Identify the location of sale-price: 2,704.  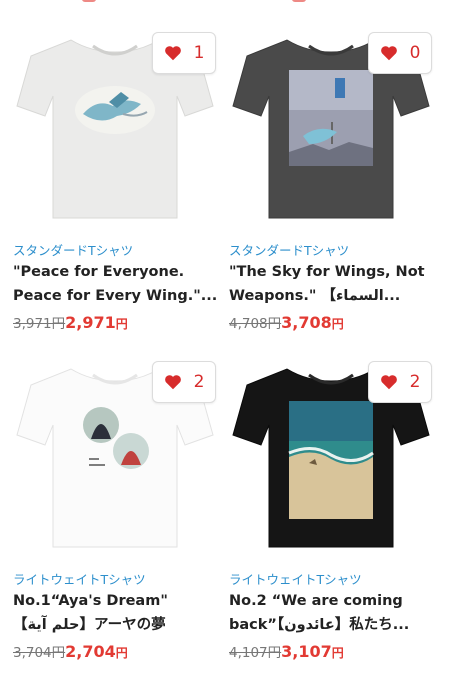
(90, 651).